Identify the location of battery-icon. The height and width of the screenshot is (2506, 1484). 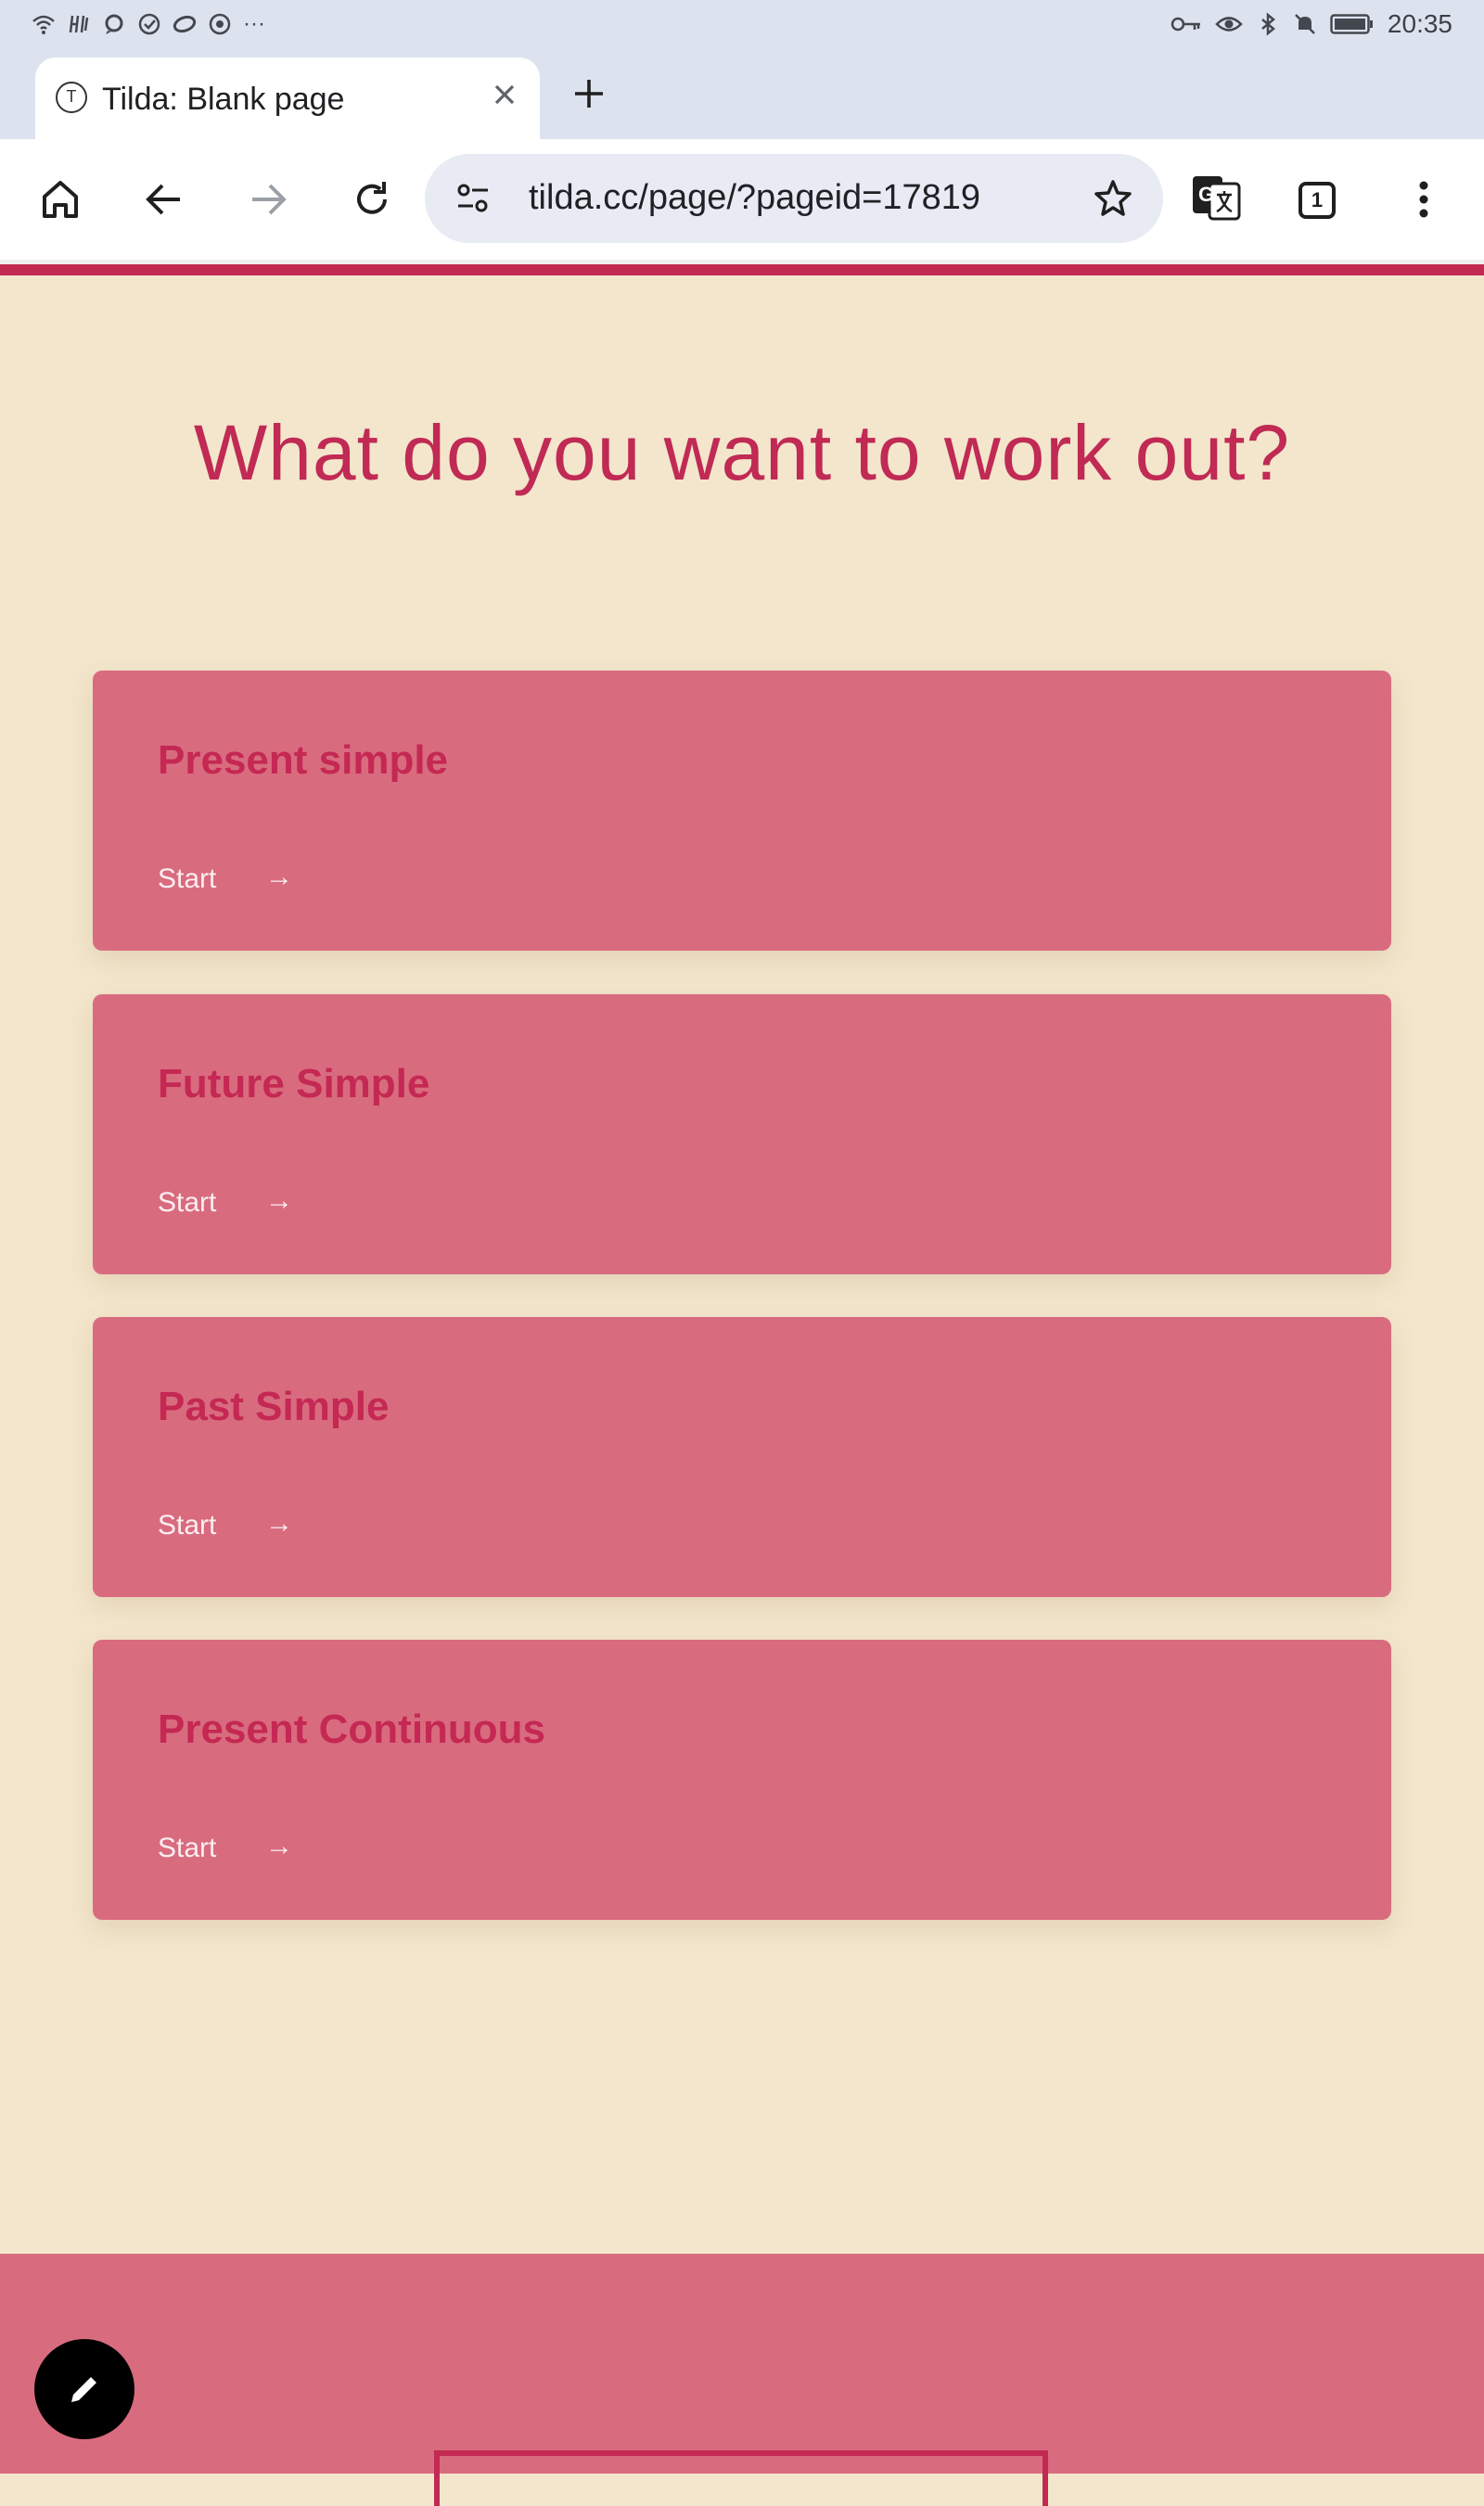
(1351, 24).